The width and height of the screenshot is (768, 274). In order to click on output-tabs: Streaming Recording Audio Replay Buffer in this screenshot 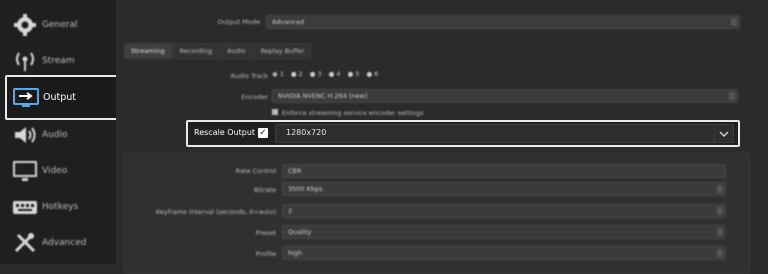, I will do `click(218, 51)`.